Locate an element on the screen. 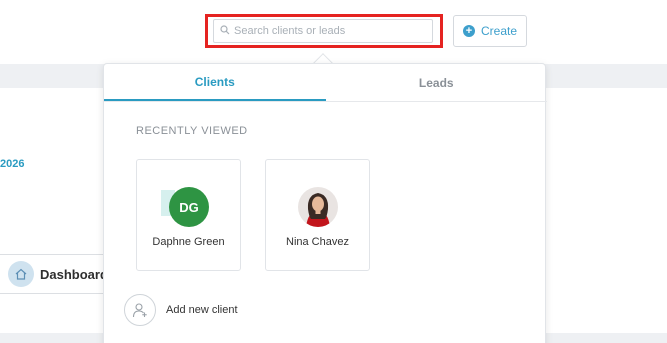 The image size is (667, 343). plus-circle-icon: + is located at coordinates (468, 31).